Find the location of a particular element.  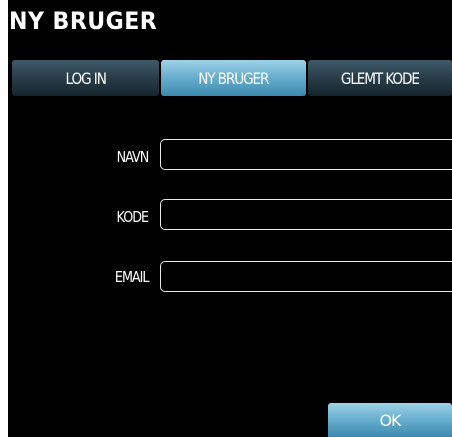

tab-new-user: NY BRUGER is located at coordinates (233, 78).